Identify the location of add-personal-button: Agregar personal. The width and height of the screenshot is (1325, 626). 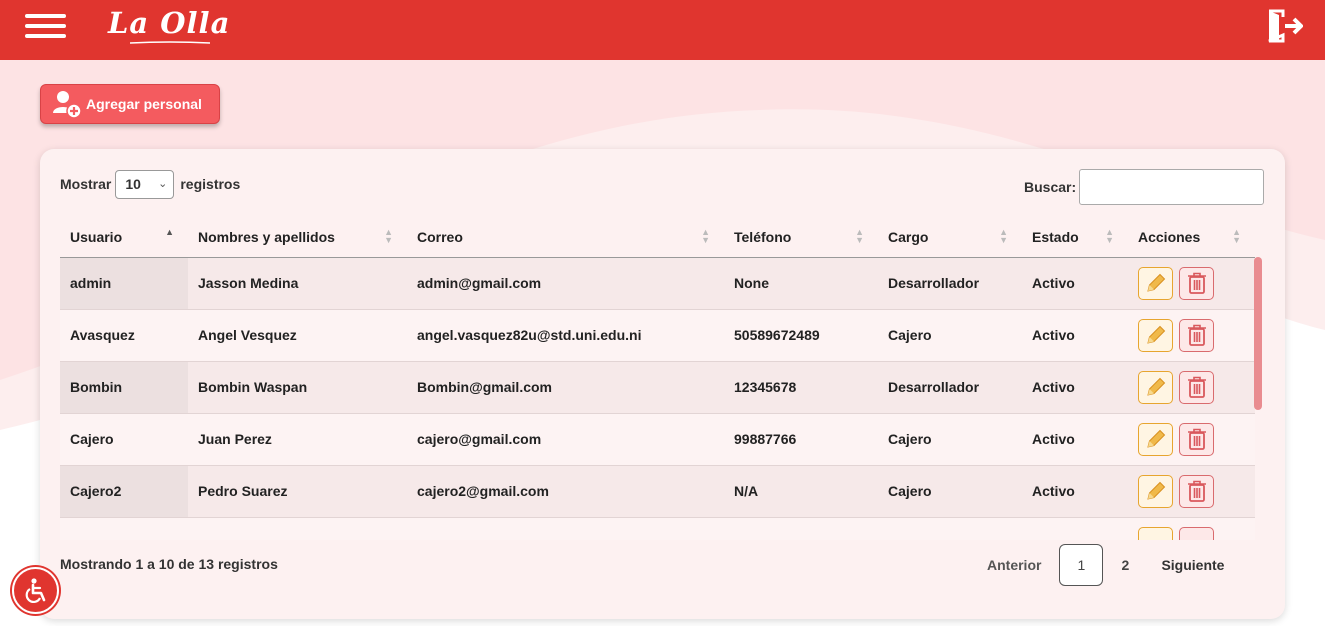
(130, 104).